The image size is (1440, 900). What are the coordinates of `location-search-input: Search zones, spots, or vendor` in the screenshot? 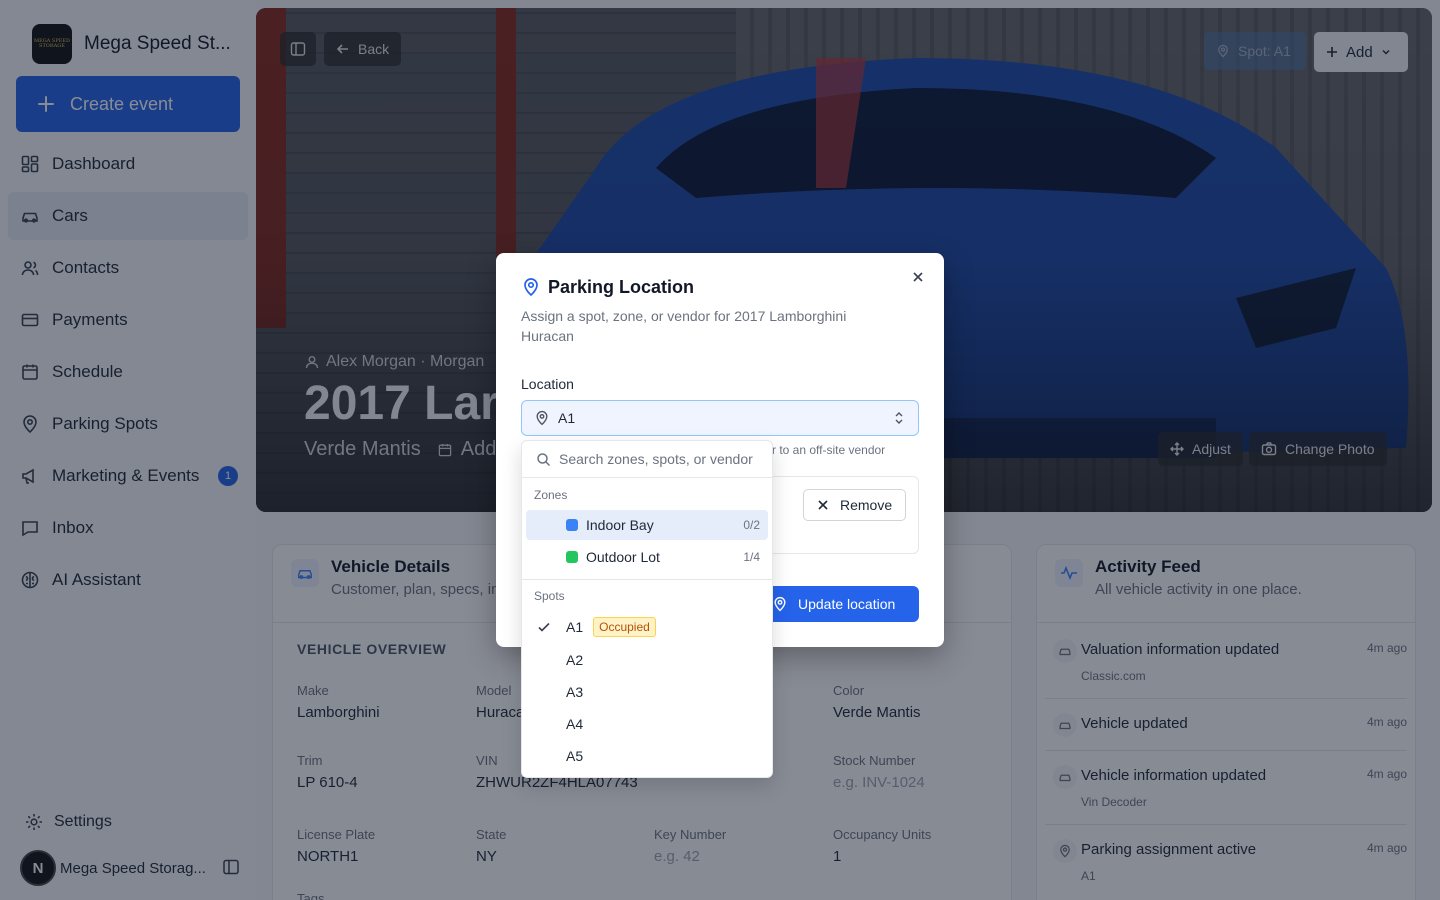 It's located at (647, 459).